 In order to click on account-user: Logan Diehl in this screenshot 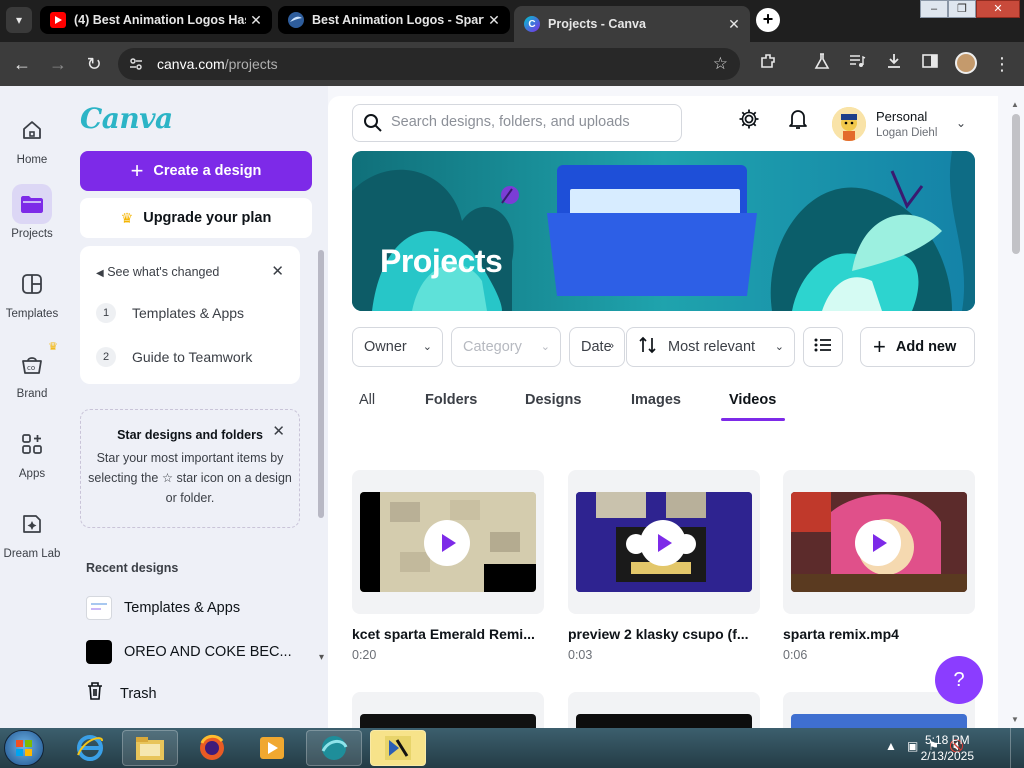, I will do `click(907, 133)`.